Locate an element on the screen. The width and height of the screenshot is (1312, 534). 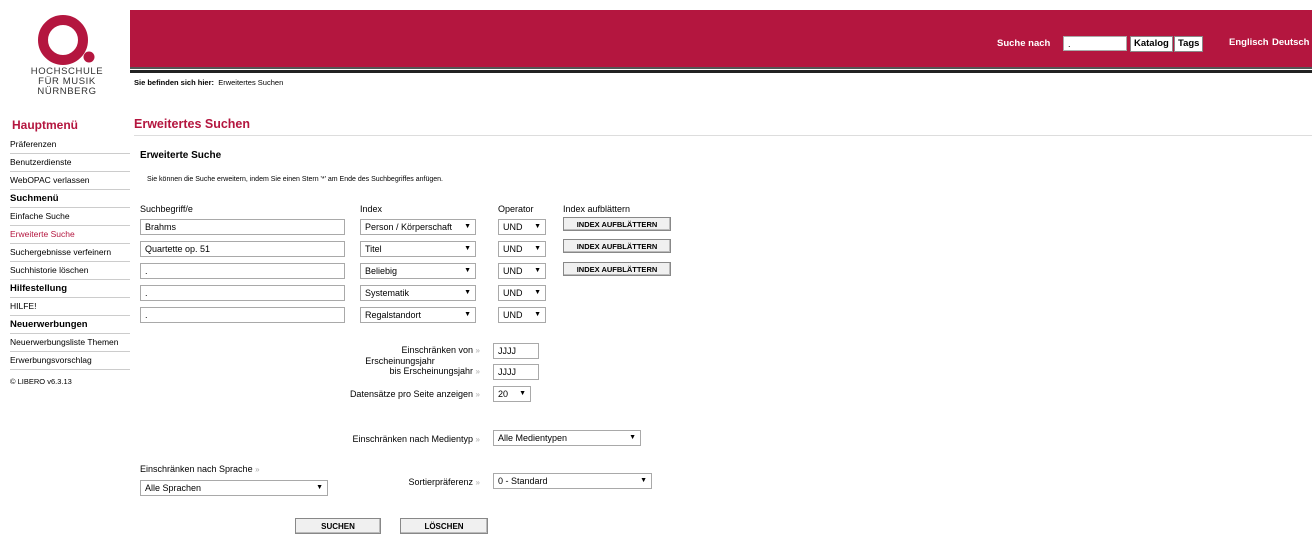
operator-select-3: UND ▼ is located at coordinates (522, 271).